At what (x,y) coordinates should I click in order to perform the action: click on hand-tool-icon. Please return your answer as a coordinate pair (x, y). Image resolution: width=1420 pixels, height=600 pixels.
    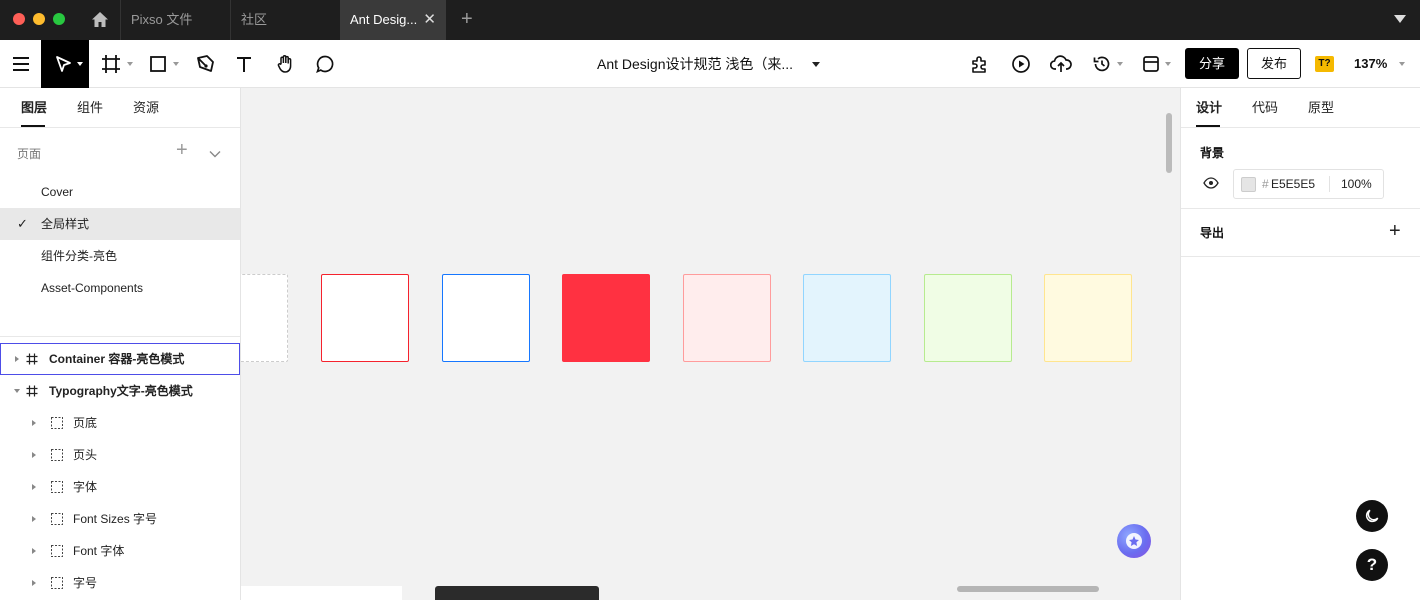
    Looking at the image, I should click on (285, 64).